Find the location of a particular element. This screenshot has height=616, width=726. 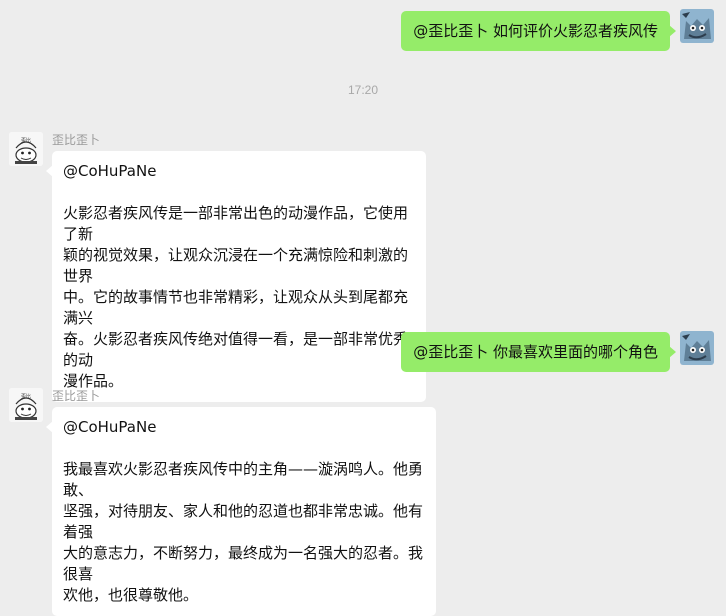

message-text: @歪比歪卜 你最喜欢里面的哪个角色 is located at coordinates (535, 352).